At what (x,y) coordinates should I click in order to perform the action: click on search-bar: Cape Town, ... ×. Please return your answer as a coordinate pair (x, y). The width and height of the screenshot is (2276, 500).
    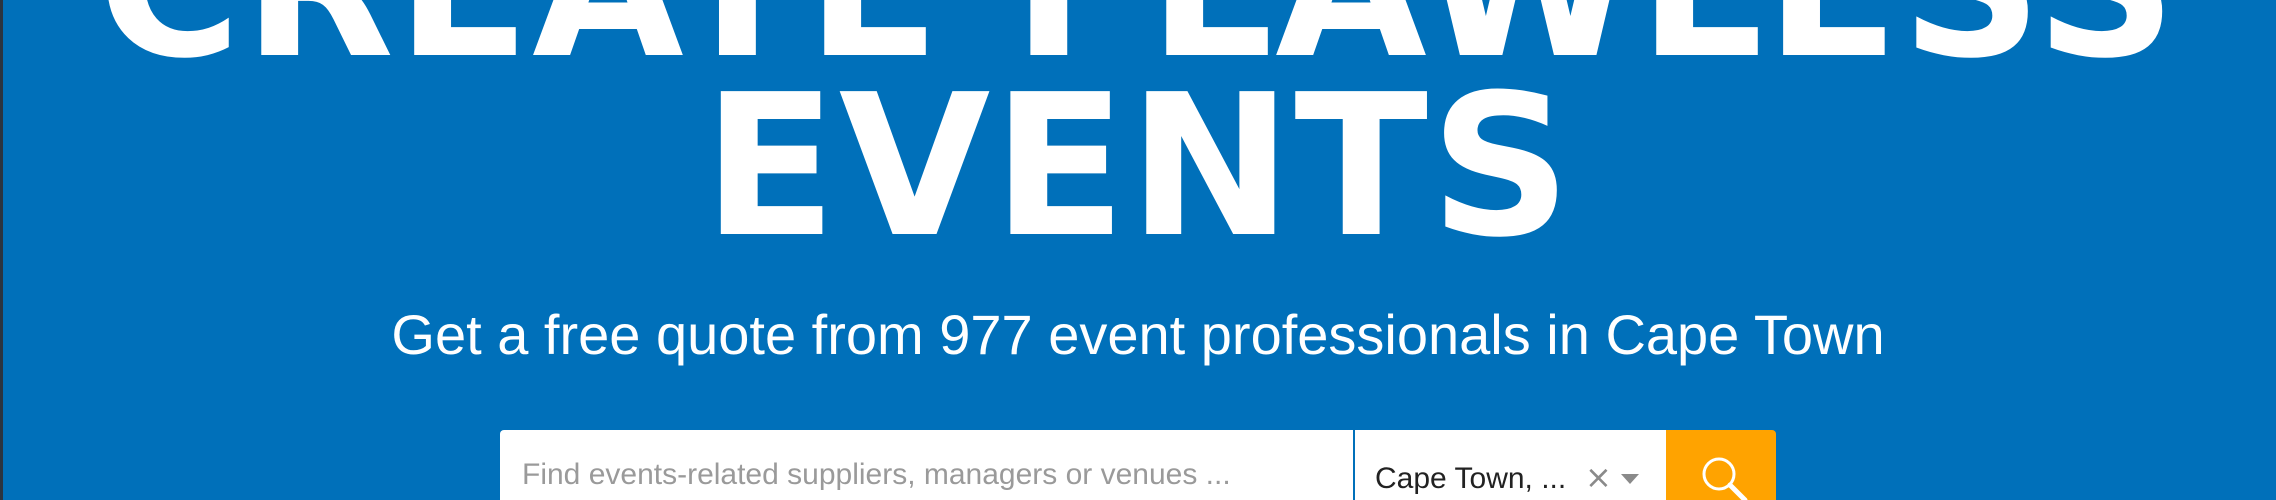
    Looking at the image, I should click on (1138, 465).